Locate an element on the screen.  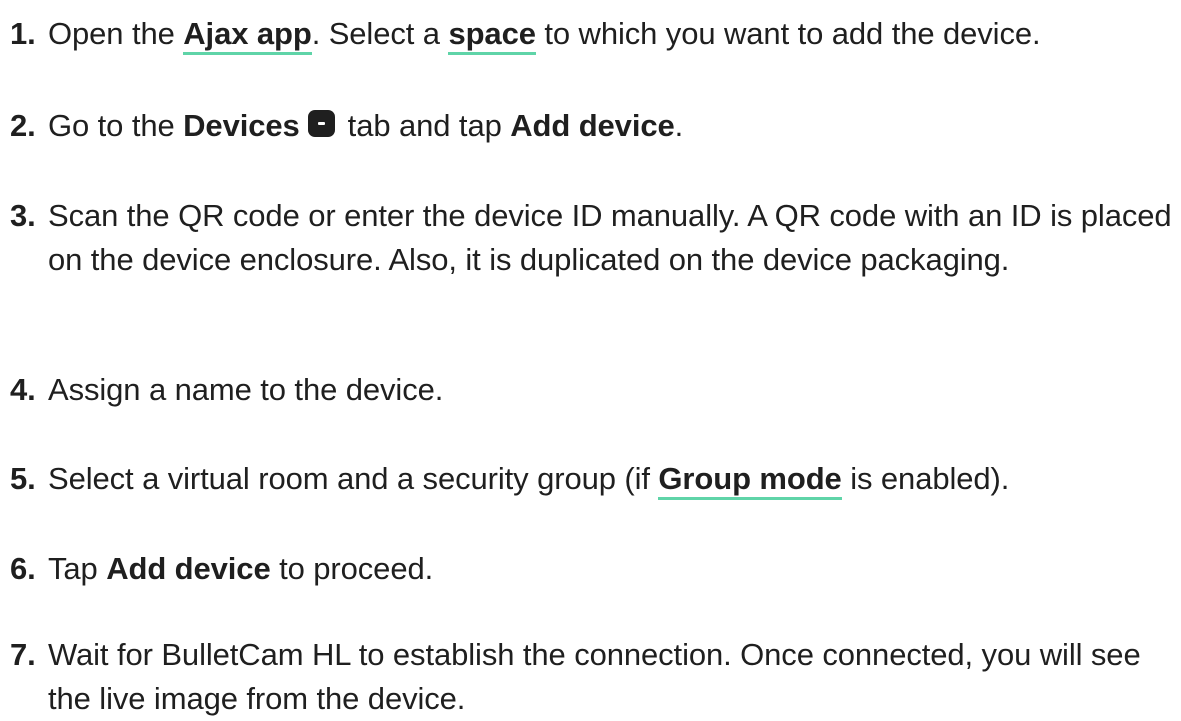
step-number: 4. is located at coordinates (23, 389).